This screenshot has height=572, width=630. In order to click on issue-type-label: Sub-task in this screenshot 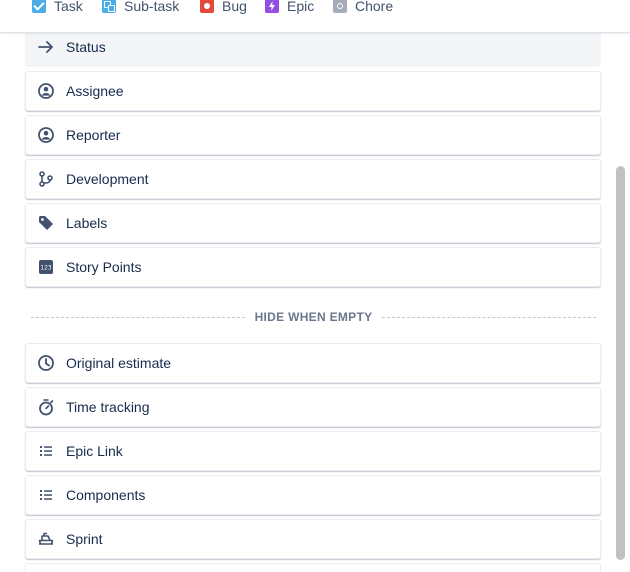, I will do `click(152, 7)`.